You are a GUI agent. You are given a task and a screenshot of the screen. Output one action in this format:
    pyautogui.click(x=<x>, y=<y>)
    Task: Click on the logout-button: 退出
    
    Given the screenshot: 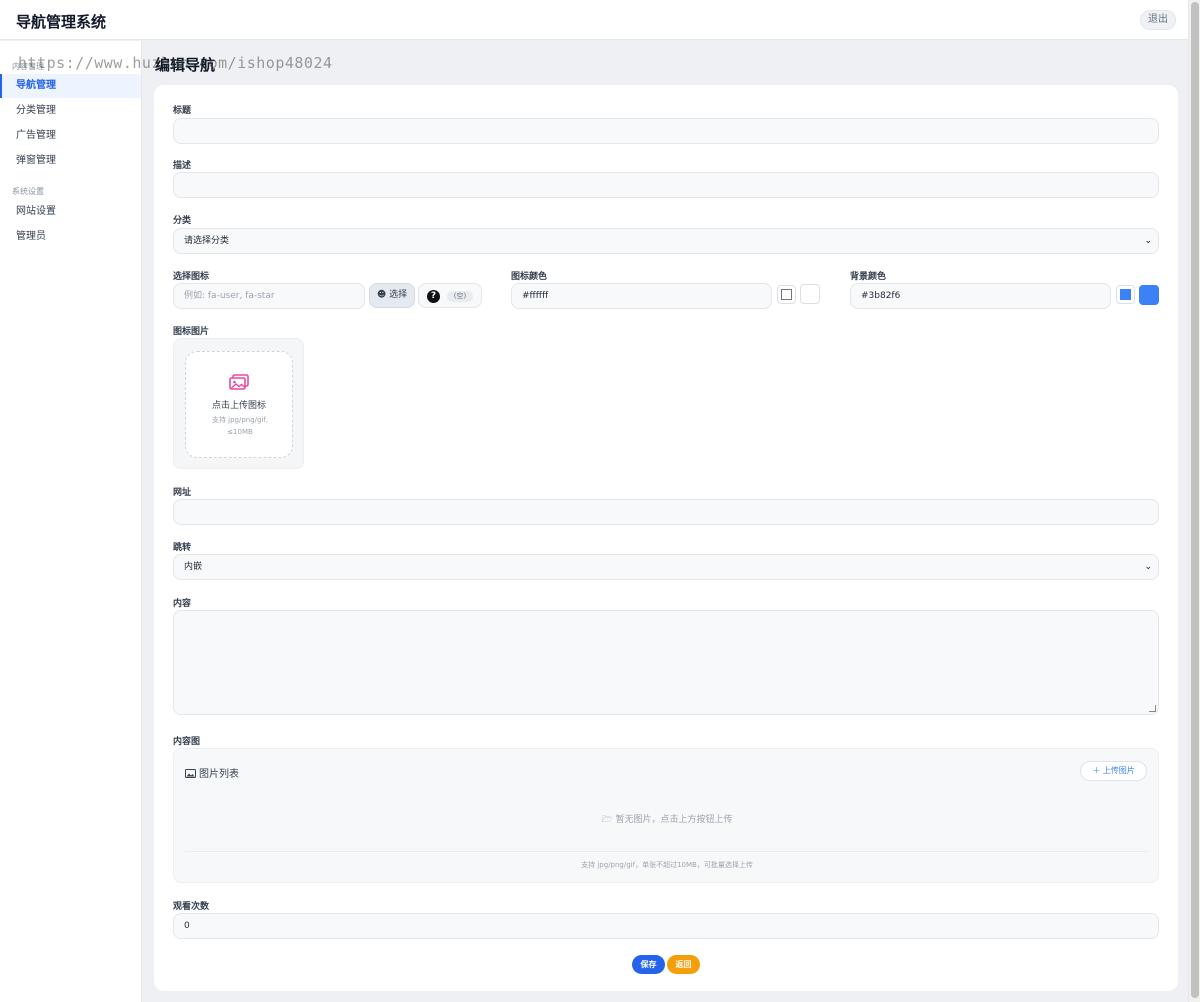 What is the action you would take?
    pyautogui.click(x=1158, y=20)
    